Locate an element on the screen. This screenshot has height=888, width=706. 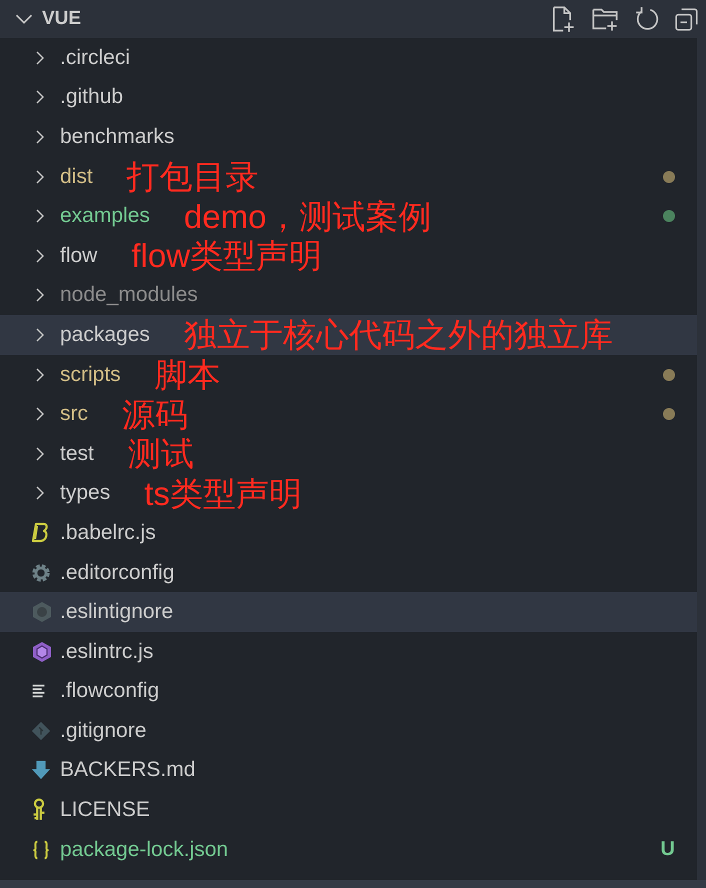
item-name: test is located at coordinates (77, 454).